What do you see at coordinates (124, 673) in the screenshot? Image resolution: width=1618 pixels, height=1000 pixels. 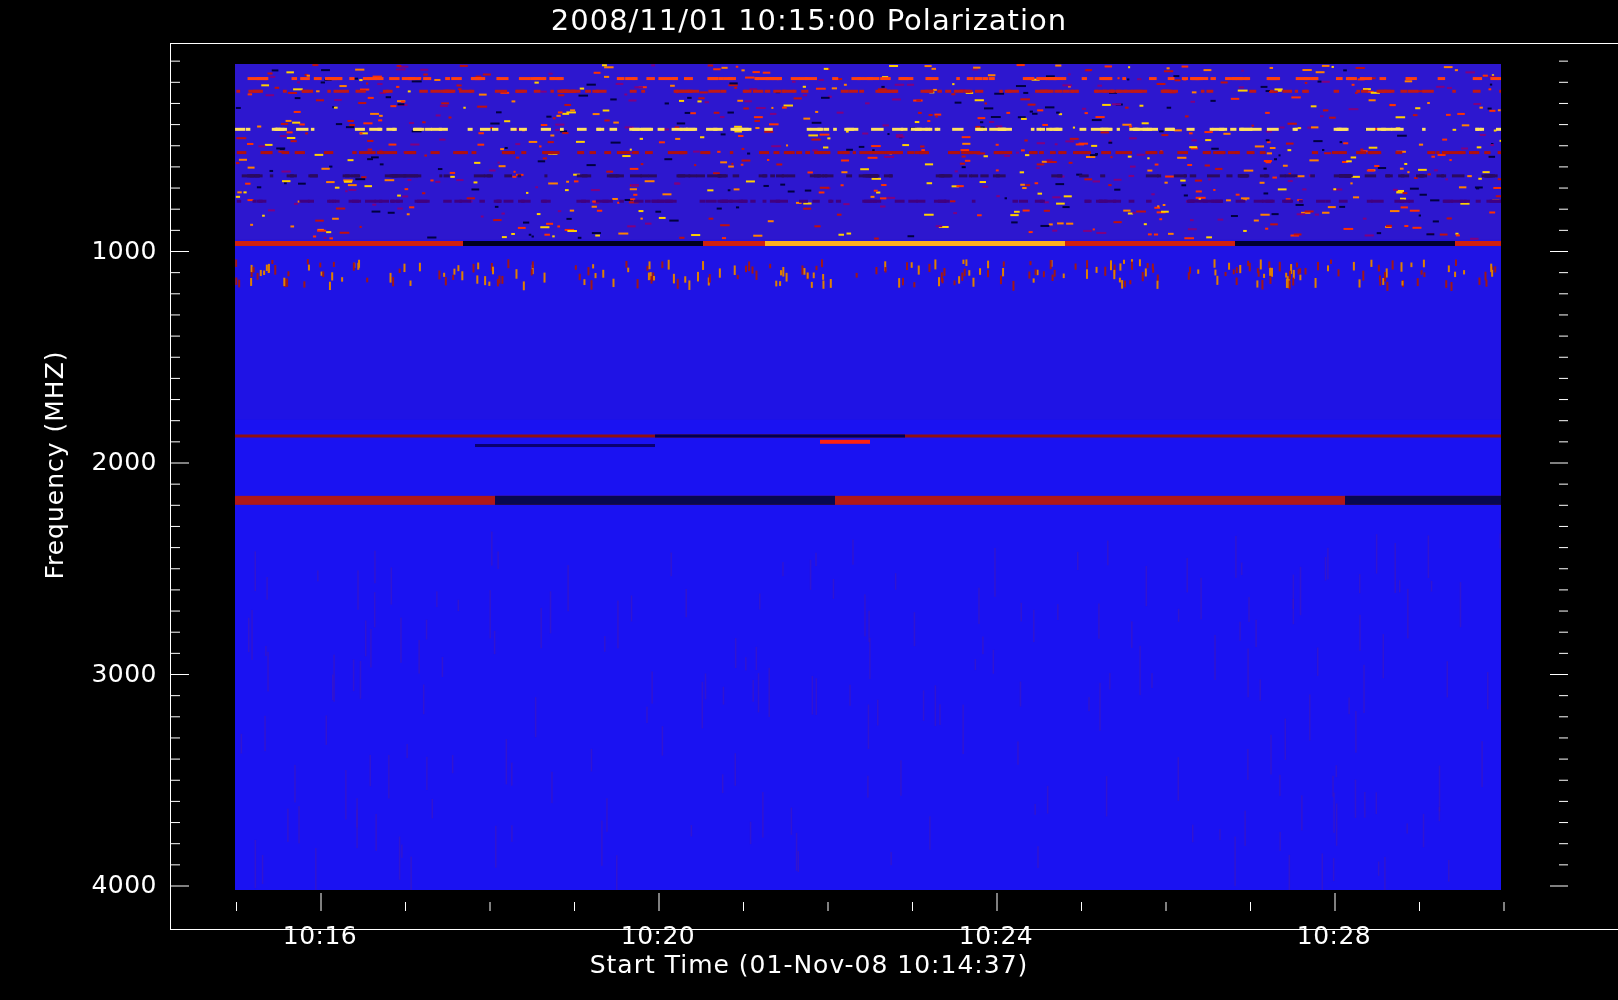 I see `y-tick-label: 3000` at bounding box center [124, 673].